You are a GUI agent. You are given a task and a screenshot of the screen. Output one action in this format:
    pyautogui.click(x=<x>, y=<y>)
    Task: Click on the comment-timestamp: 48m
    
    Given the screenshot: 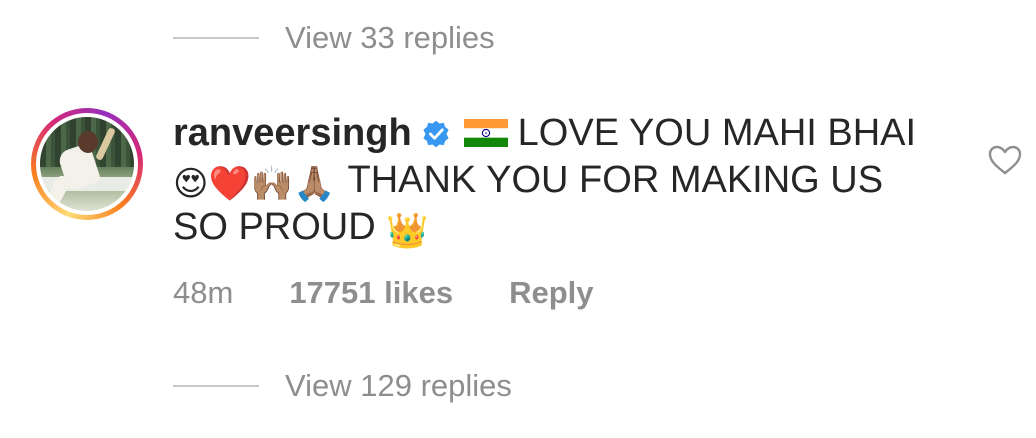 What is the action you would take?
    pyautogui.click(x=203, y=292)
    